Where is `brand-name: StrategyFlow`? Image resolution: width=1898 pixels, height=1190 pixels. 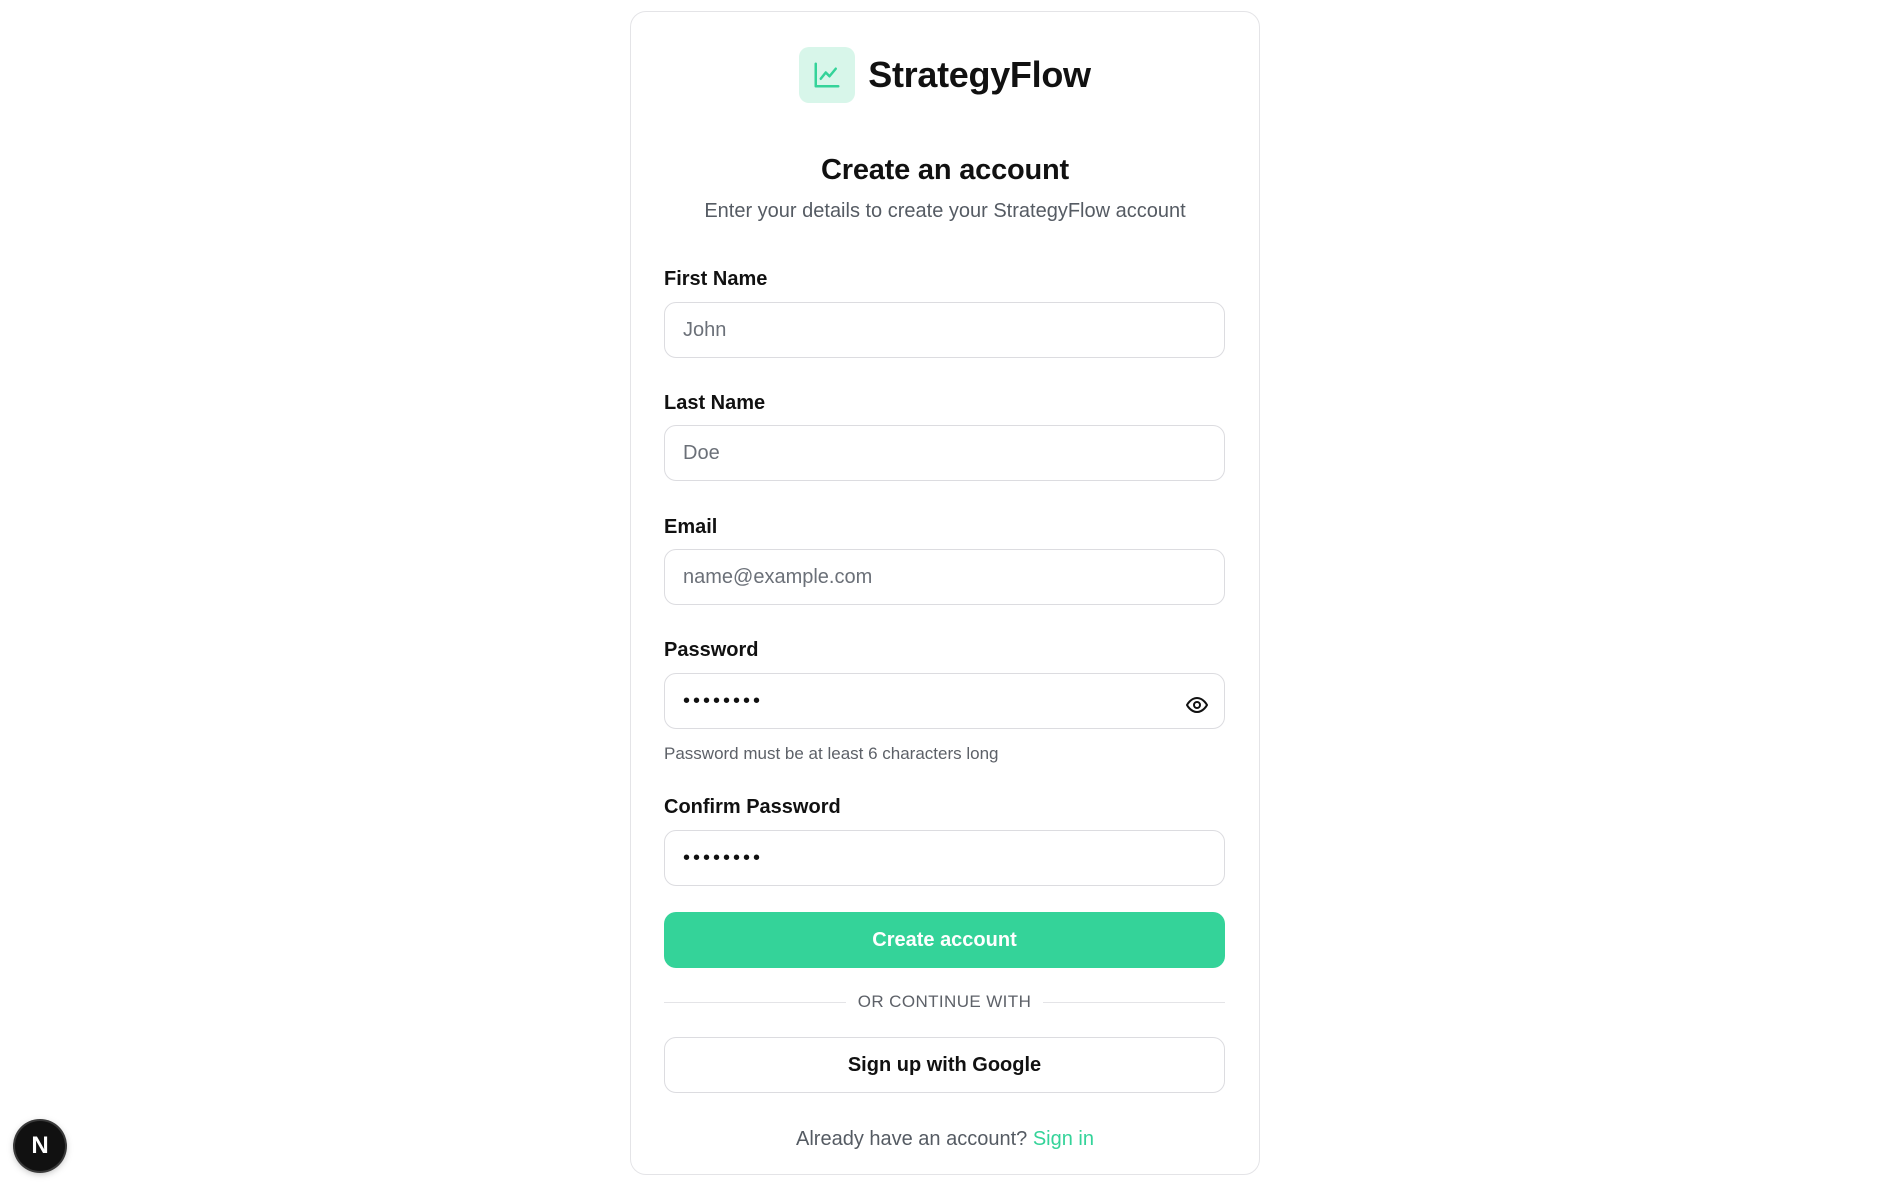 brand-name: StrategyFlow is located at coordinates (979, 74).